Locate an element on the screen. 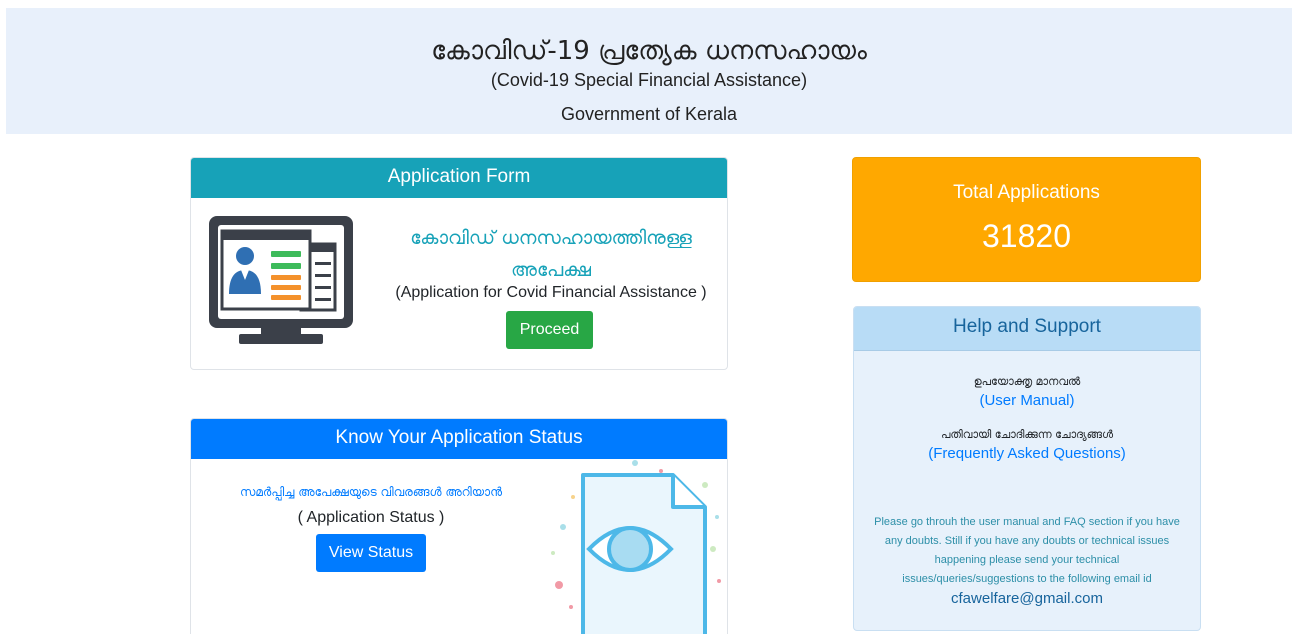  user-manual-label-malayalam: ഉപയോക്തൃ മാനവൽ is located at coordinates (1027, 381).